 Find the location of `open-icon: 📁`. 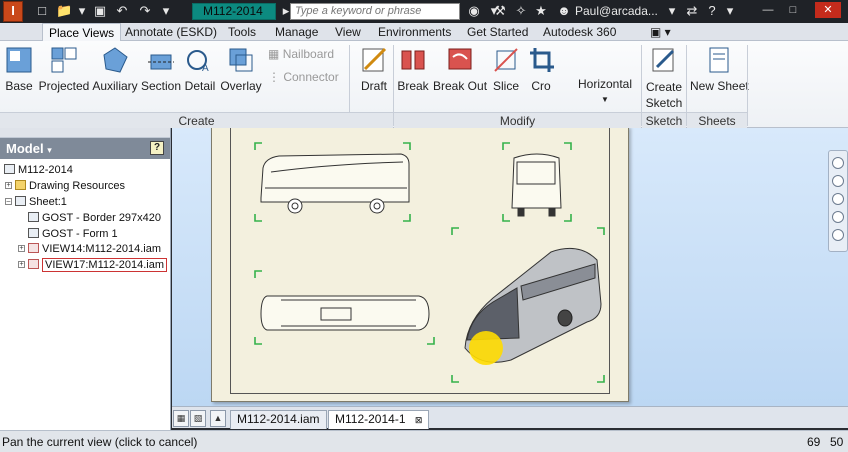

open-icon: 📁 is located at coordinates (64, 11).